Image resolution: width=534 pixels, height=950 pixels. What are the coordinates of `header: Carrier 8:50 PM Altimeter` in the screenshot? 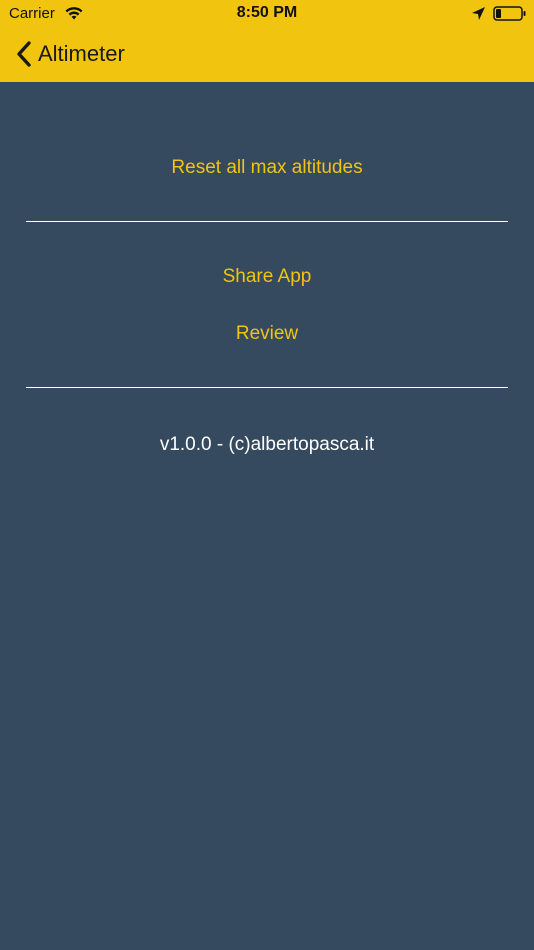 It's located at (267, 41).